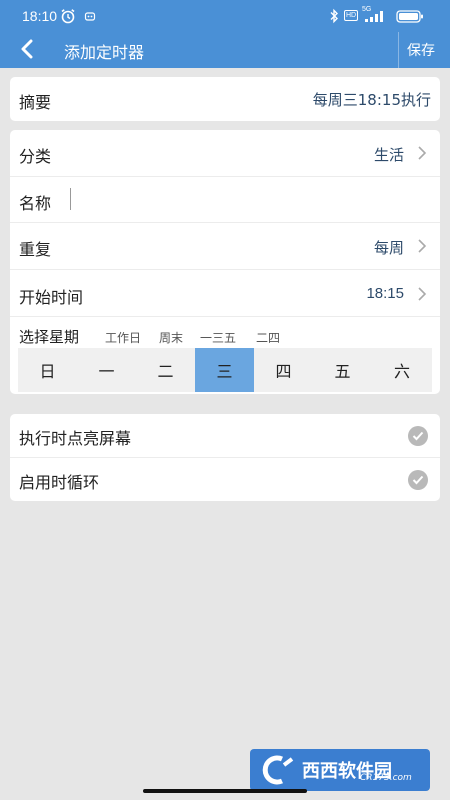 This screenshot has width=450, height=800. I want to click on weekday-tabs: 日 一 二 三 四 五 六, so click(225, 370).